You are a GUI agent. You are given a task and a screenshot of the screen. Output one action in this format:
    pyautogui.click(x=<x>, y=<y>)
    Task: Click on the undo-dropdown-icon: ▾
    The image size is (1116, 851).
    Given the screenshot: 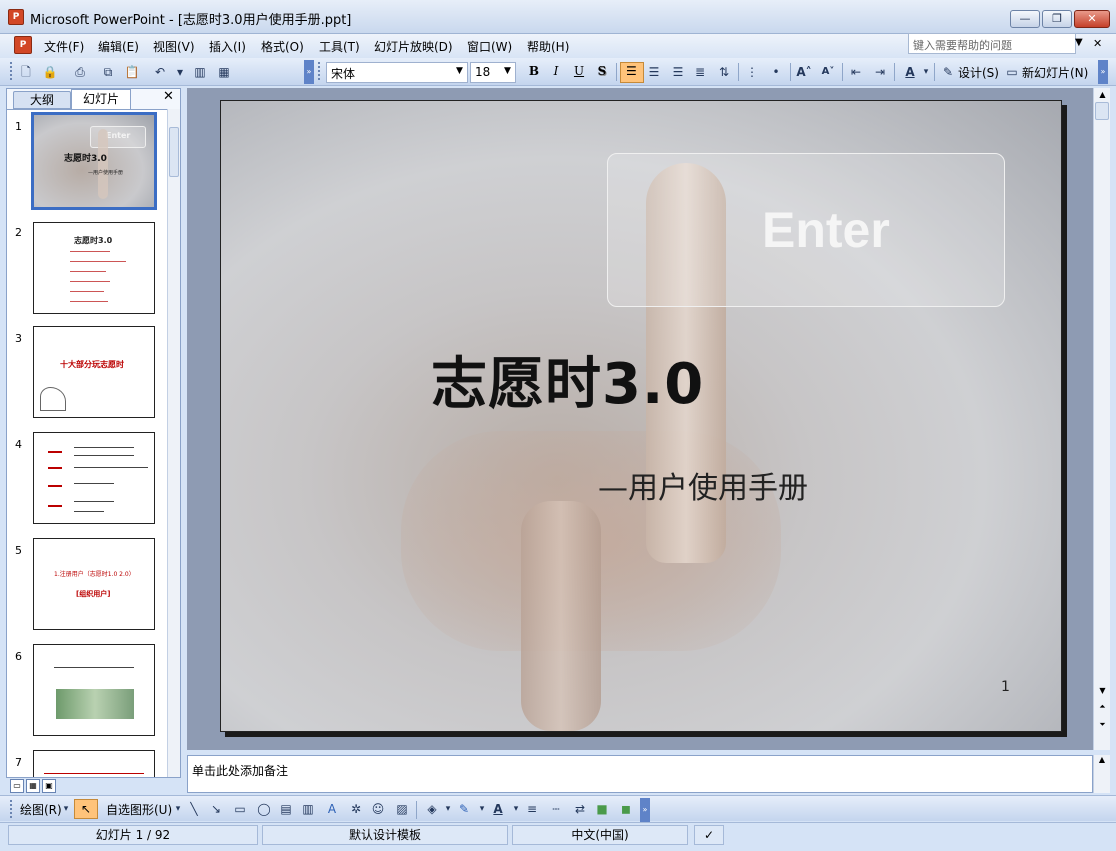 What is the action you would take?
    pyautogui.click(x=180, y=72)
    